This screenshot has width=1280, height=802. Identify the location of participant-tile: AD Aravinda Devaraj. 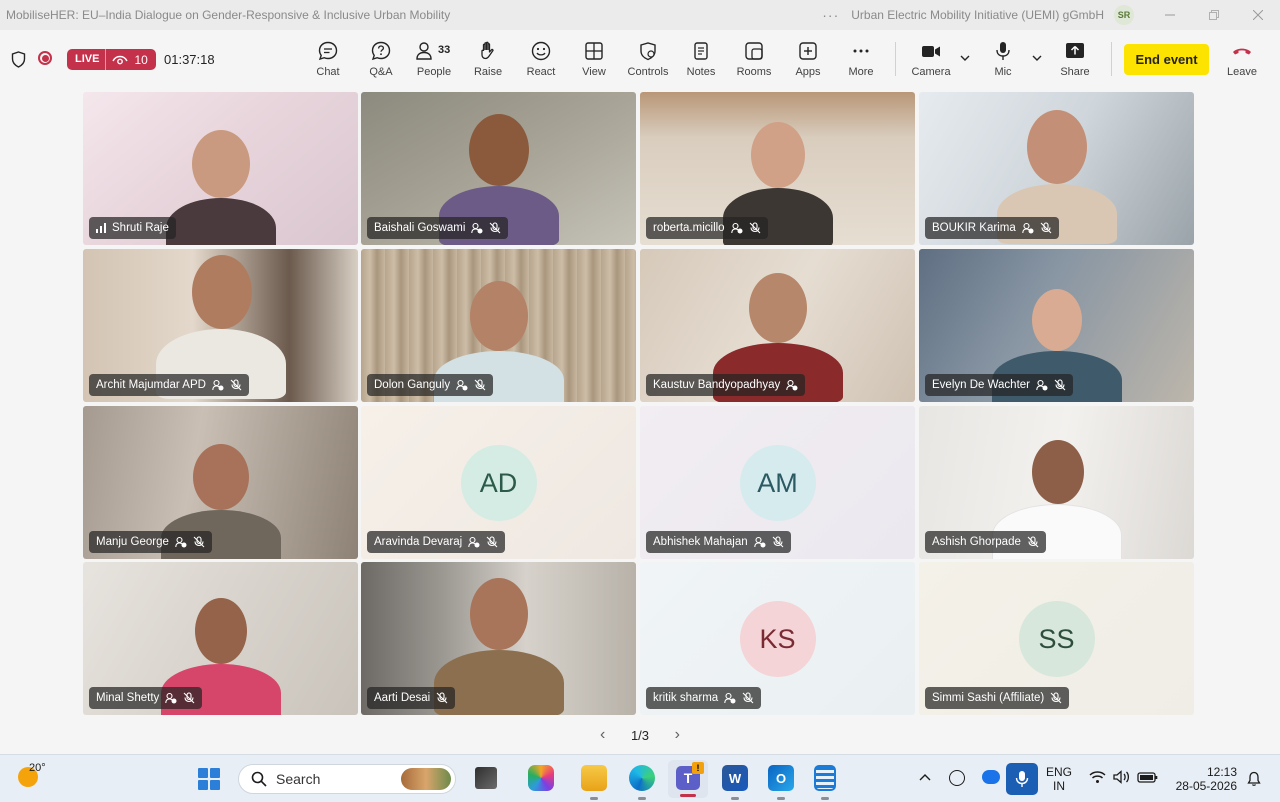
(498, 482).